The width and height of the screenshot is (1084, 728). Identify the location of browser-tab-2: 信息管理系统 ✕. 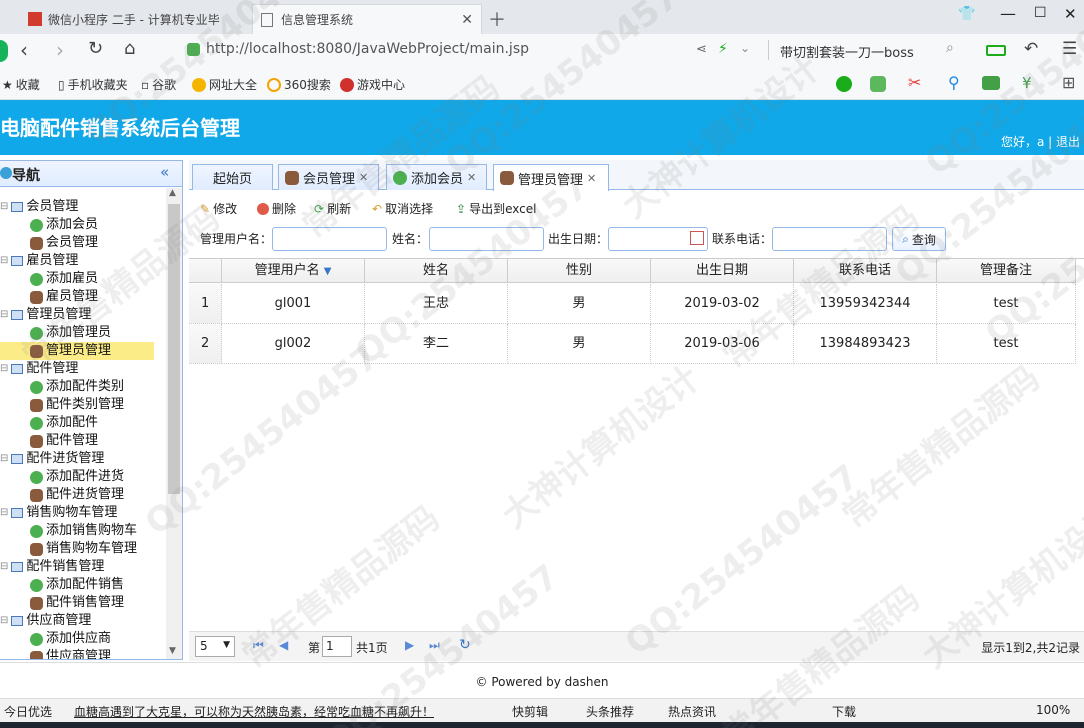
(367, 19).